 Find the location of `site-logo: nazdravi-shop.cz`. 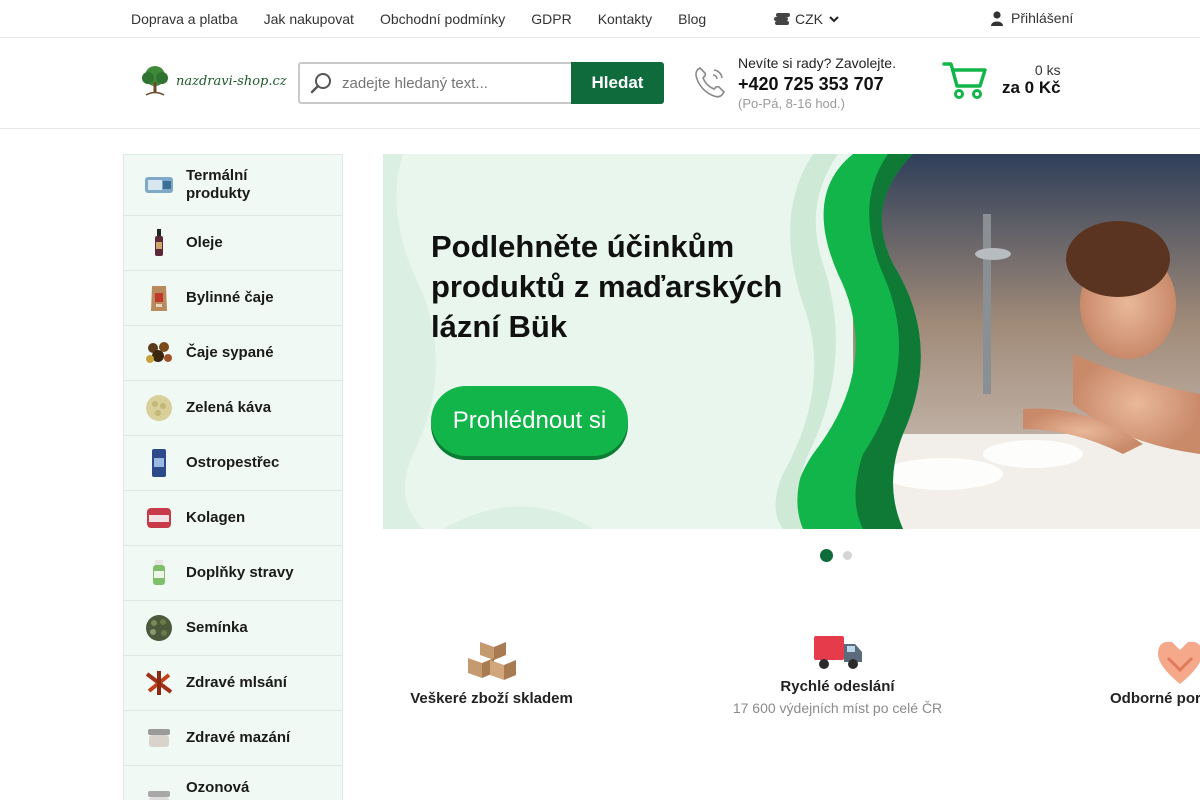

site-logo: nazdravi-shop.cz is located at coordinates (212, 81).